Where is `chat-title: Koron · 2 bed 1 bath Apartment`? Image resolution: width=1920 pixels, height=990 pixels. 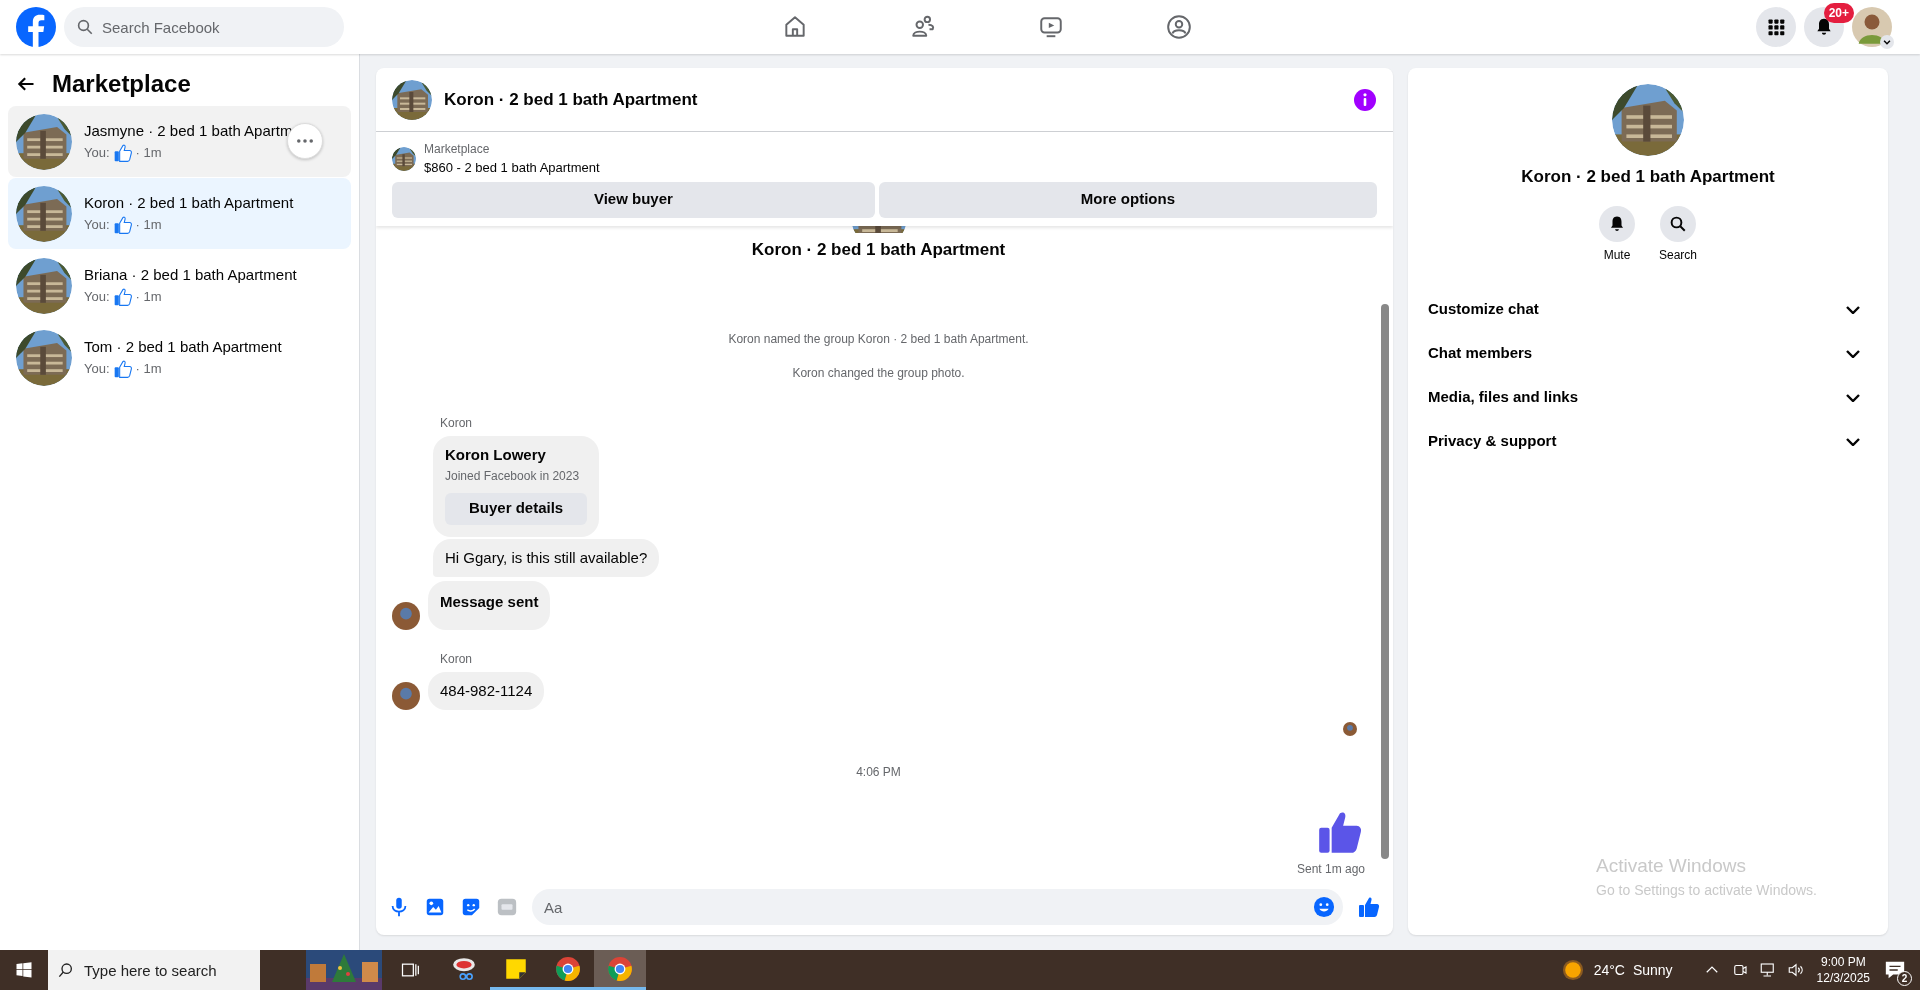 chat-title: Koron · 2 bed 1 bath Apartment is located at coordinates (571, 99).